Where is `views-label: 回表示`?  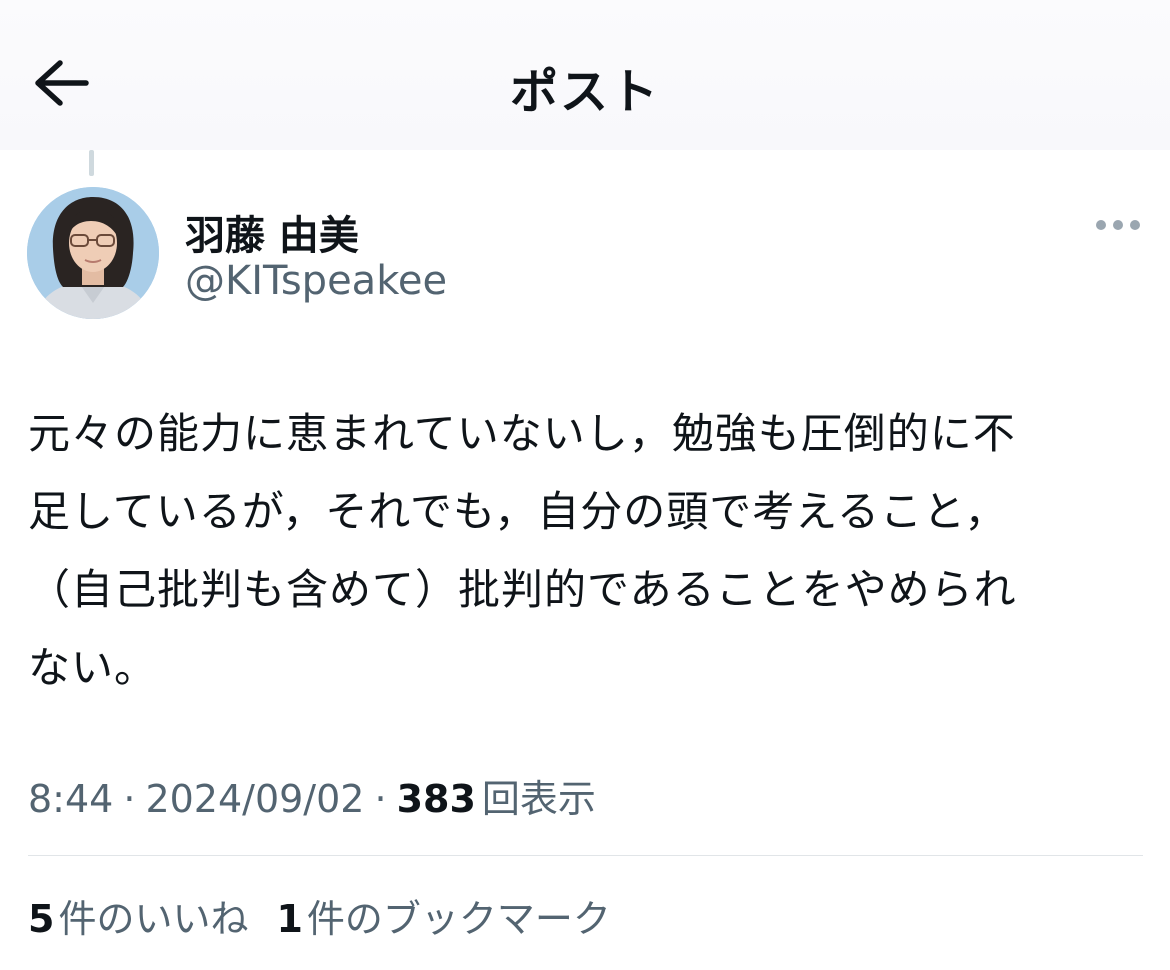
views-label: 回表示 is located at coordinates (539, 795).